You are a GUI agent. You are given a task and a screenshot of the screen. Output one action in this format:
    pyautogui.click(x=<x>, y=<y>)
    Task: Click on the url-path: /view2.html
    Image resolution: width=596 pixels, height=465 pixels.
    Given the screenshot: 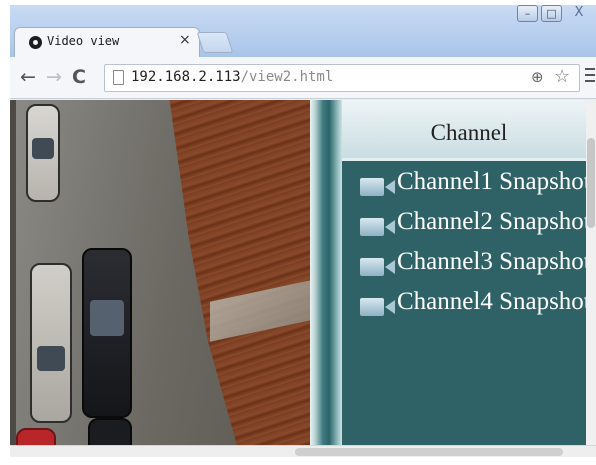 What is the action you would take?
    pyautogui.click(x=287, y=77)
    